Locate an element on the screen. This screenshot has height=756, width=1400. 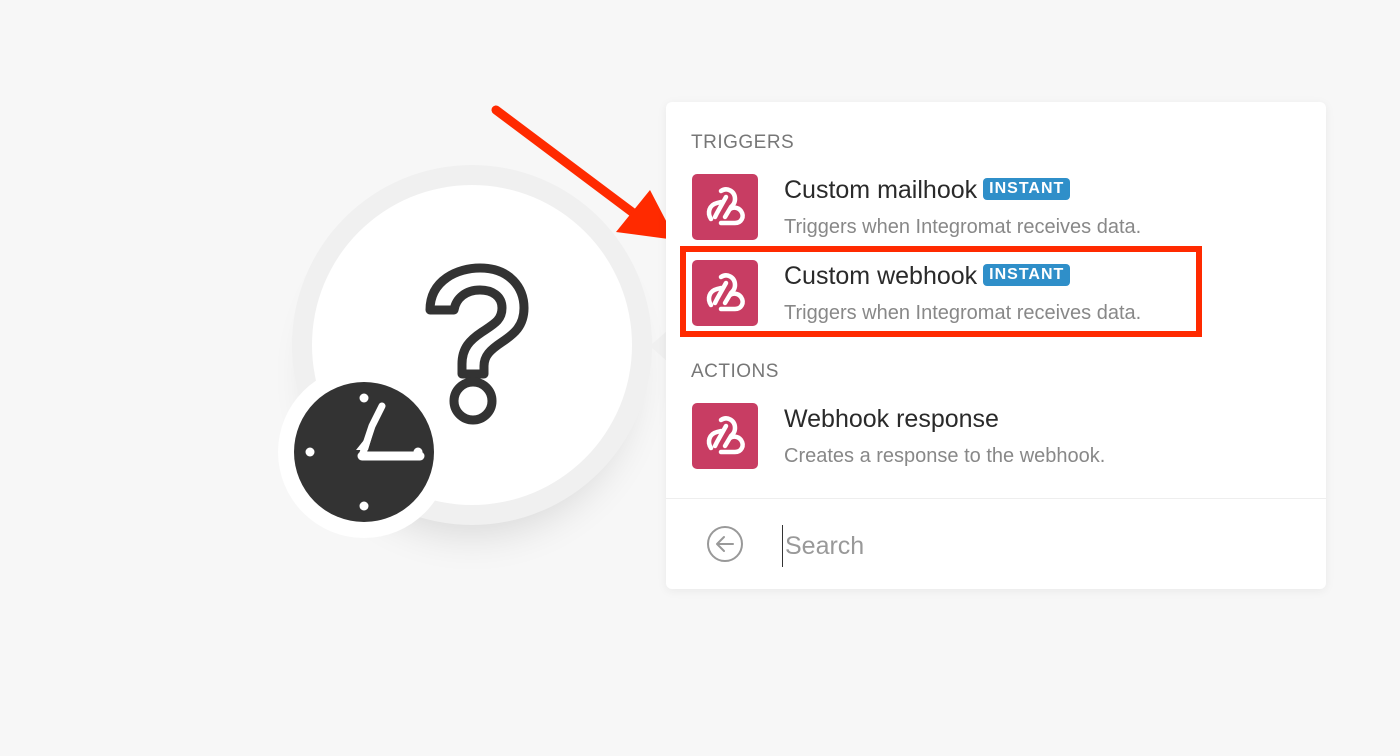
annotation-highlight-box is located at coordinates (941, 291).